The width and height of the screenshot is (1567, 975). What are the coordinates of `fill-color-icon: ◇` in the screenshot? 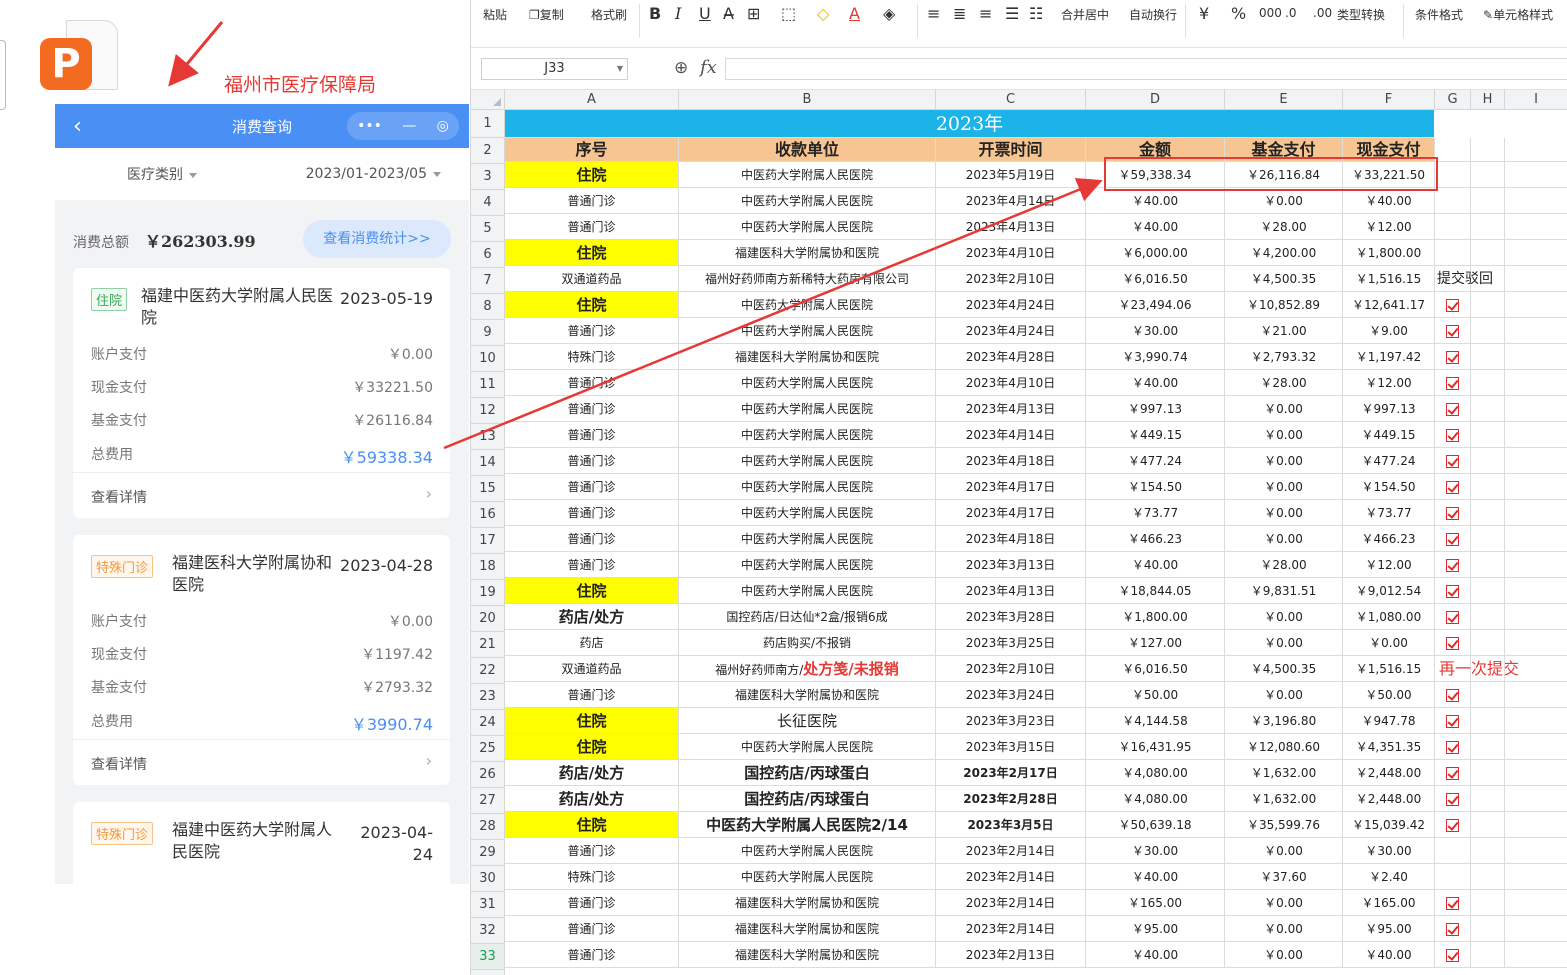 It's located at (823, 13).